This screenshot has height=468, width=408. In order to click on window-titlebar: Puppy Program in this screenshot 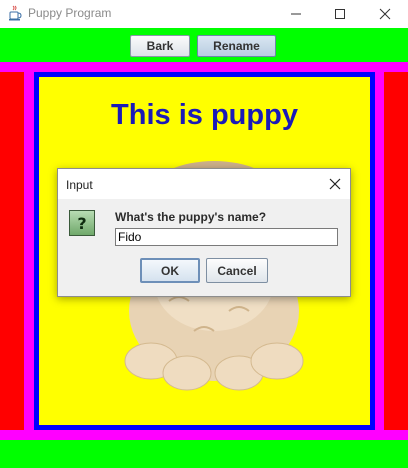, I will do `click(204, 14)`.